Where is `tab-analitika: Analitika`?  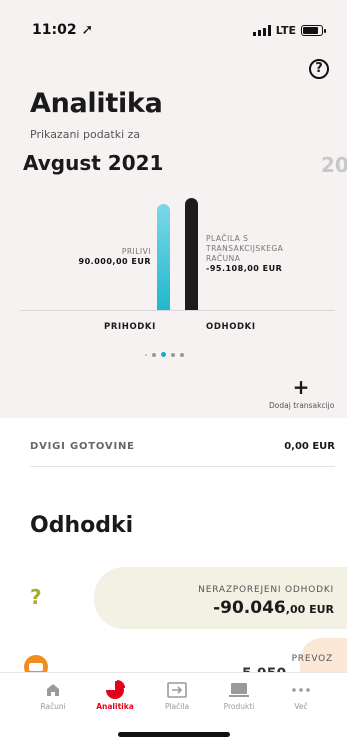 tab-analitika: Analitika is located at coordinates (115, 695).